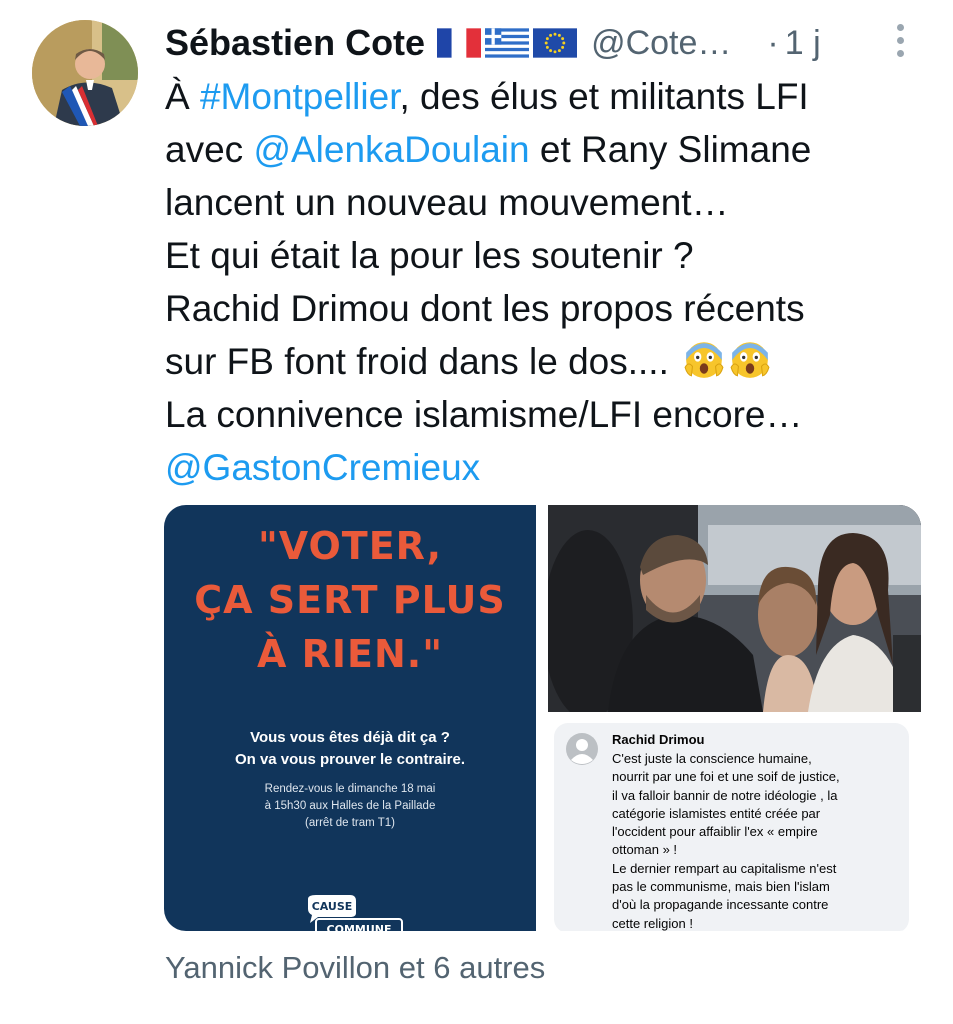  Describe the element at coordinates (332, 906) in the screenshot. I see `svg-text: CAUSE` at that location.